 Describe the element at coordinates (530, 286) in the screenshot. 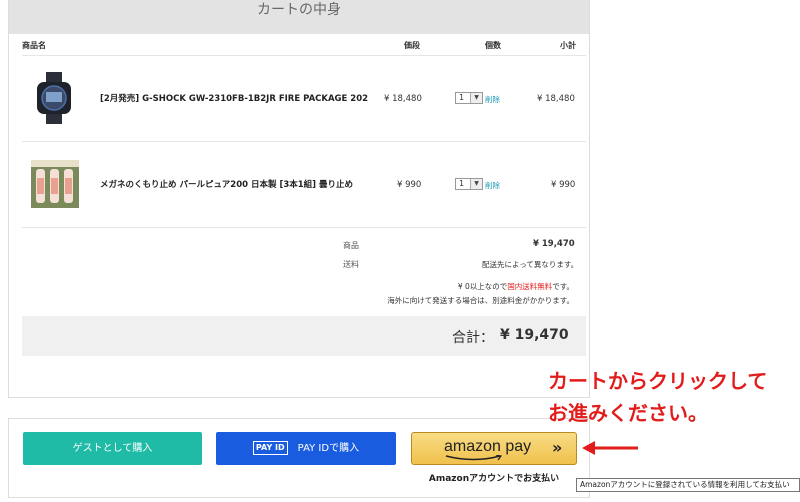

I see `free-shipping-highlight: 国内送料無料` at that location.